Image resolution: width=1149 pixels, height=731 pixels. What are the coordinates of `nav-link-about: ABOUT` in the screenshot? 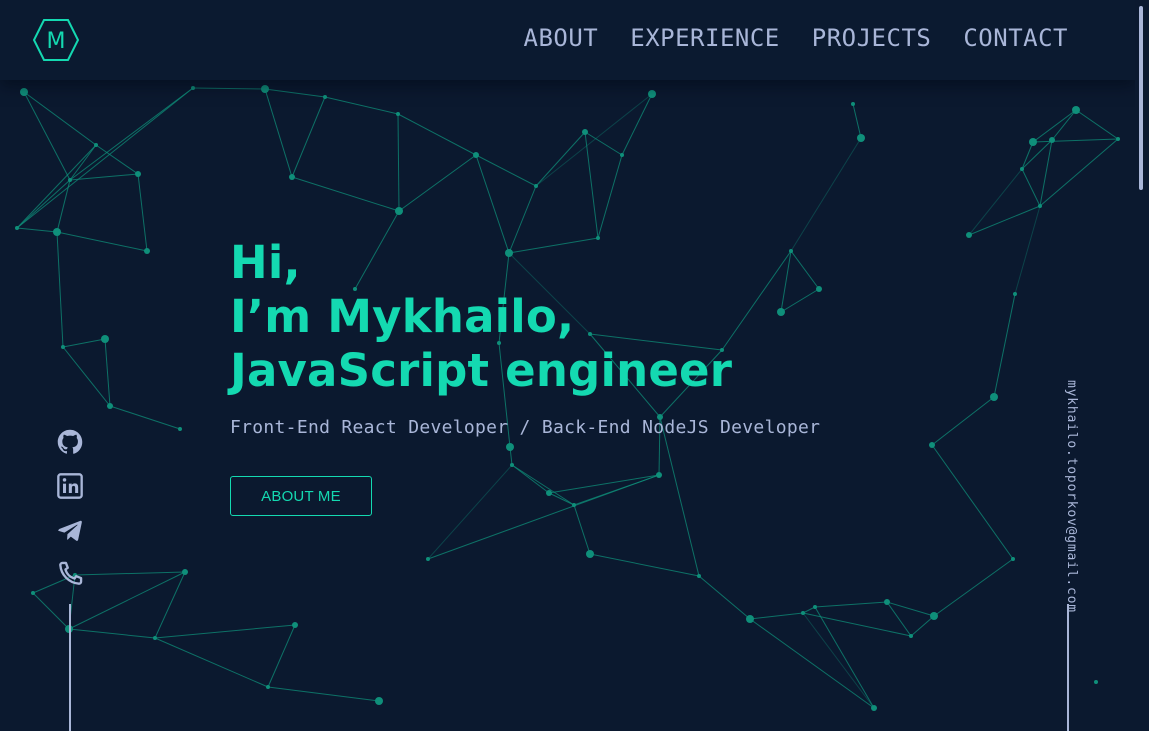 It's located at (561, 38).